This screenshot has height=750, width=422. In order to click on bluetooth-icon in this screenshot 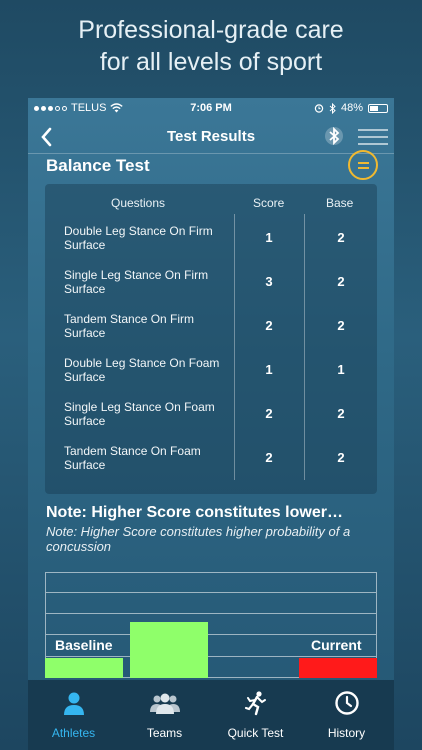, I will do `click(334, 136)`.